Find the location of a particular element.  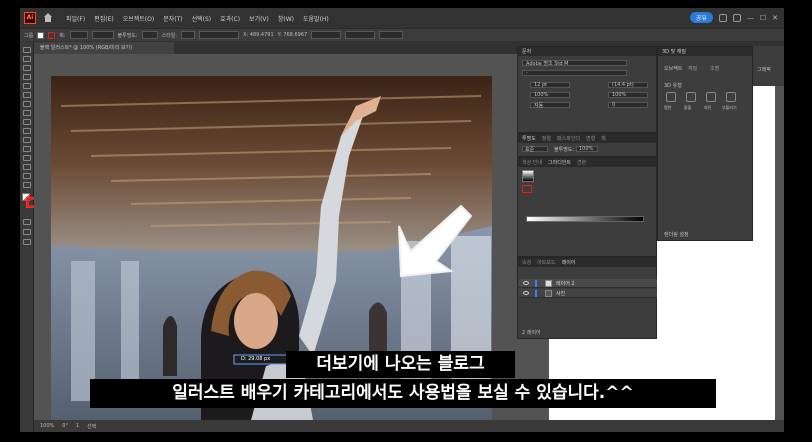

gradient-tool-icon is located at coordinates (27, 176).